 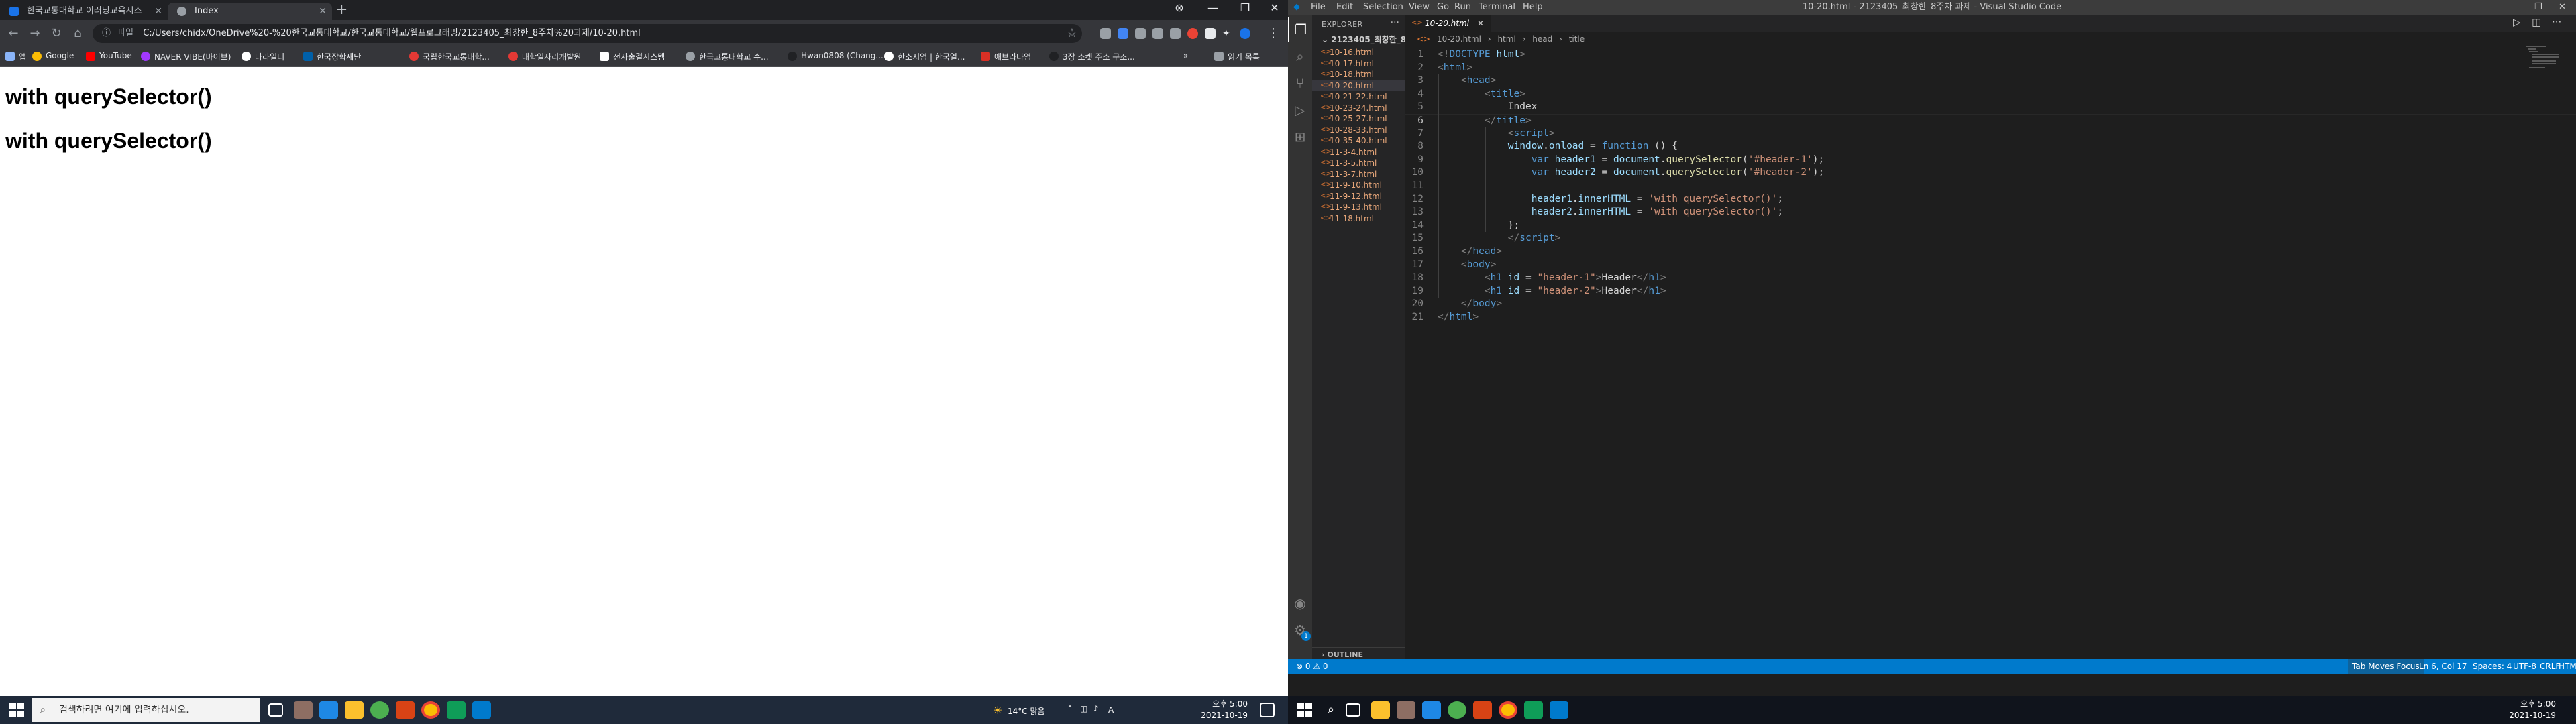 What do you see at coordinates (1358, 85) in the screenshot?
I see `explorer-file-item: <> 10-20.html` at bounding box center [1358, 85].